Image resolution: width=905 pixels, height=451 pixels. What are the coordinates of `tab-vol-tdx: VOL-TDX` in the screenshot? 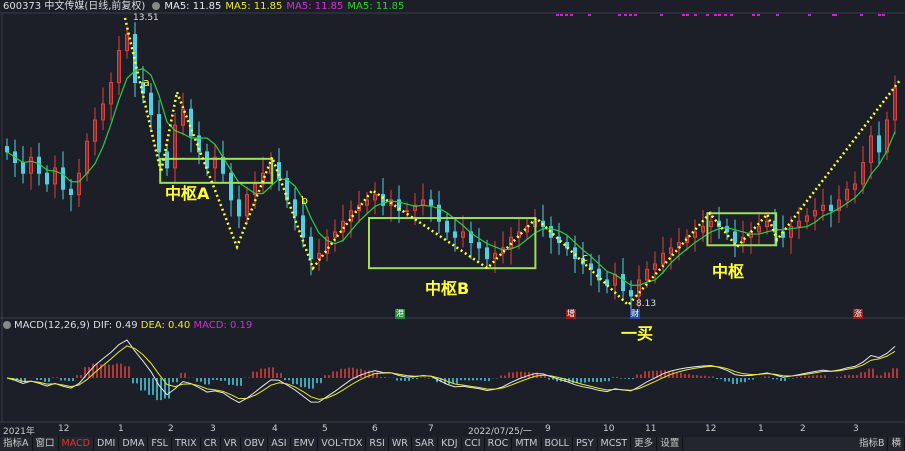 It's located at (342, 444).